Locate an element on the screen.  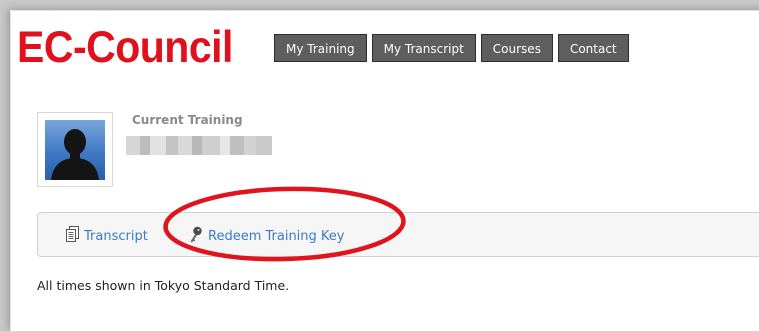
timezone-note: All times shown in Tokyo Standard Time. is located at coordinates (163, 285).